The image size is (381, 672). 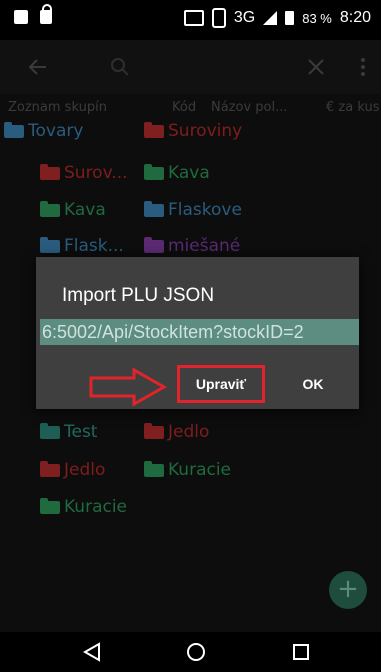 I want to click on status-right: 3G 83 % 8:20, so click(x=277, y=18).